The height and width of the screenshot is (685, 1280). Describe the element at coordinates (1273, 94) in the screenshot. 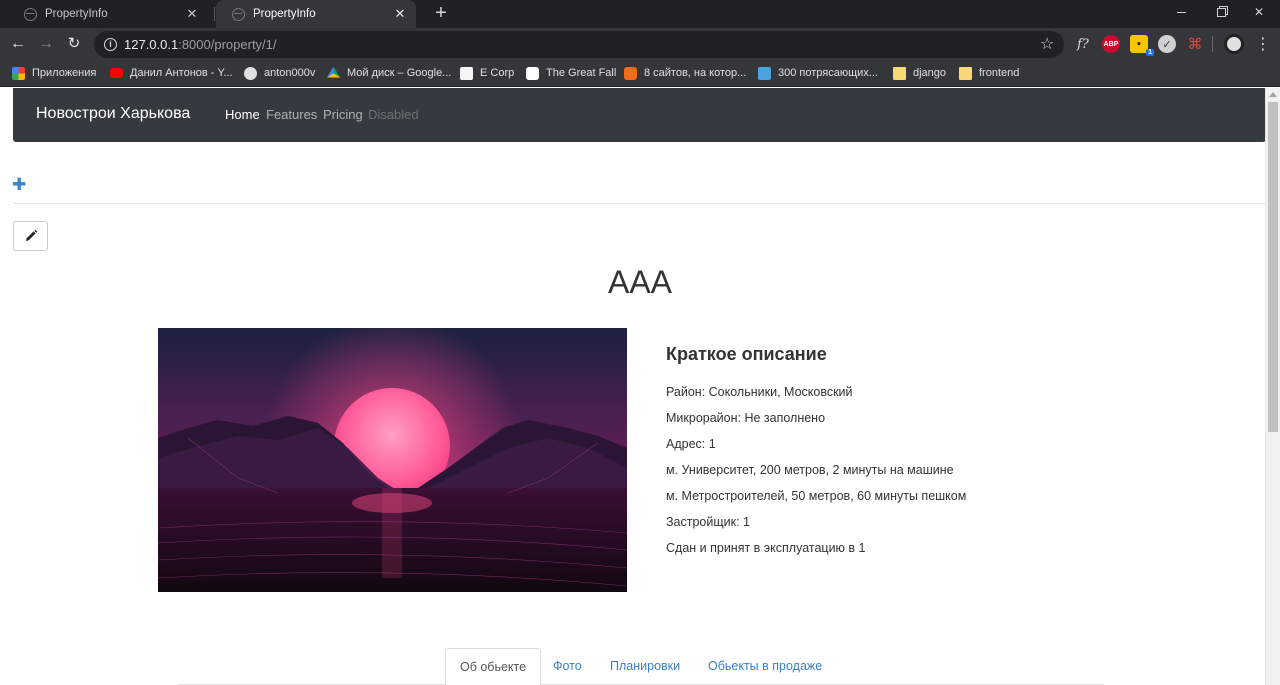

I see `scroll-up-icon` at that location.